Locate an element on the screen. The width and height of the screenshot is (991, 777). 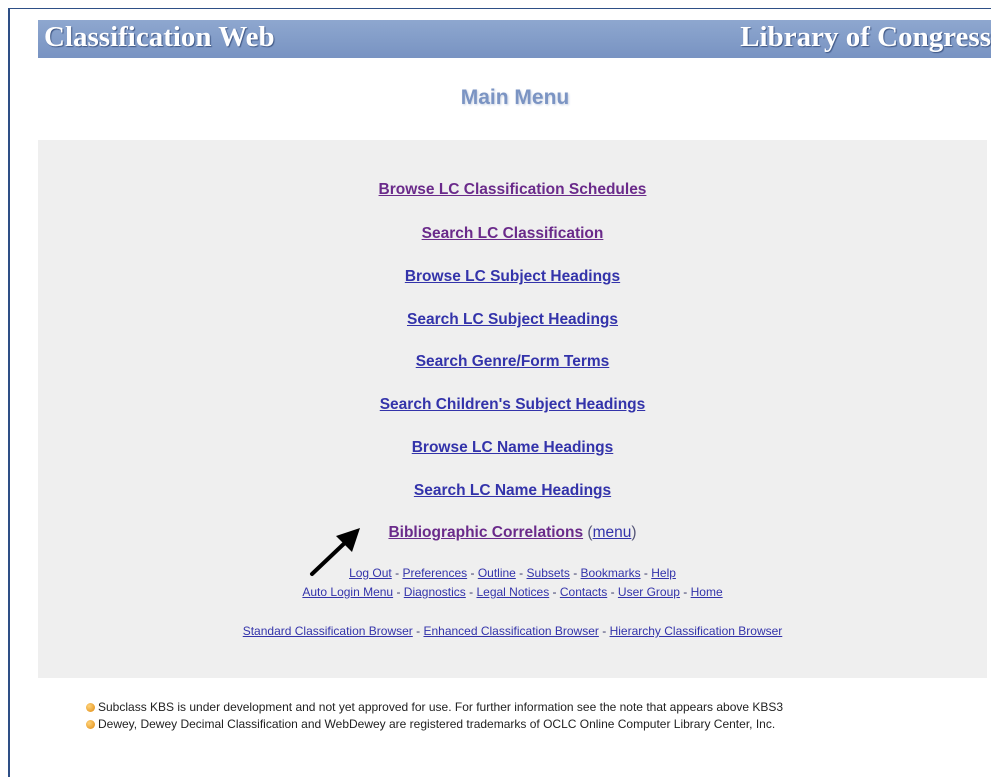
menu-link-search-lc-name-headings: Search LC Name Headings is located at coordinates (512, 491).